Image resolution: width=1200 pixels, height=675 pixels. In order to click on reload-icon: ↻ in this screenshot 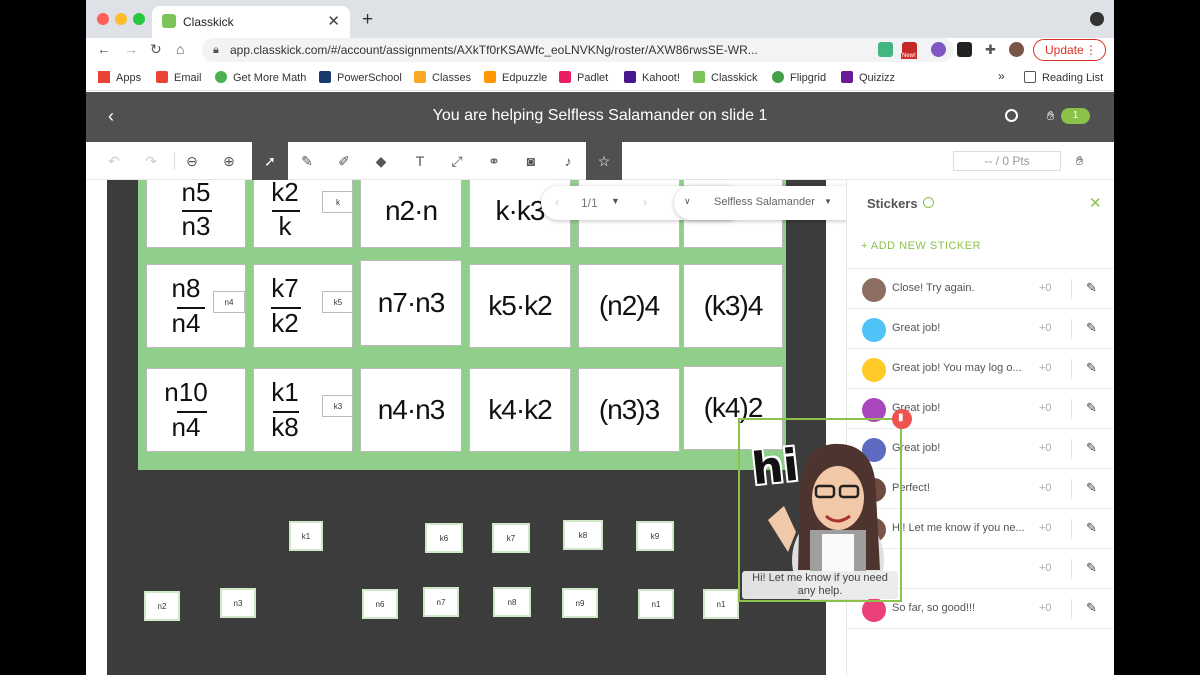, I will do `click(156, 49)`.